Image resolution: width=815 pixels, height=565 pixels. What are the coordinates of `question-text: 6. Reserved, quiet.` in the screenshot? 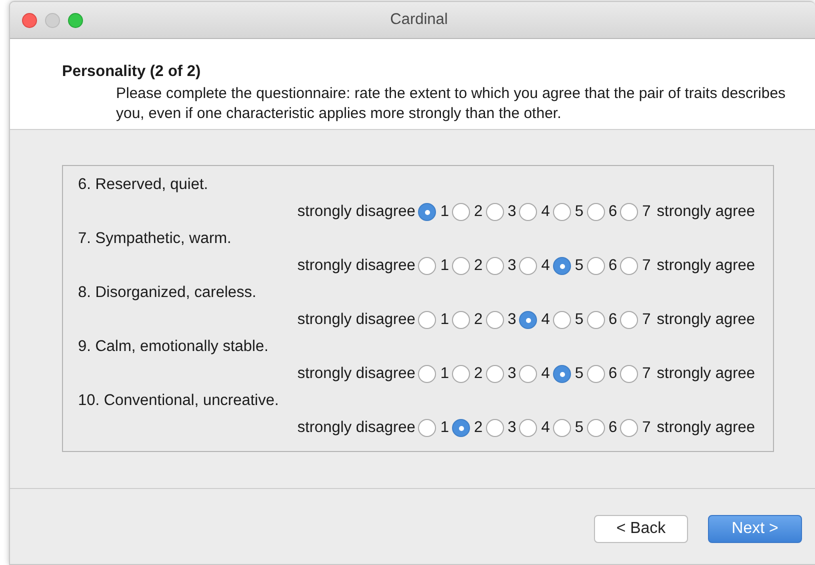 It's located at (143, 185).